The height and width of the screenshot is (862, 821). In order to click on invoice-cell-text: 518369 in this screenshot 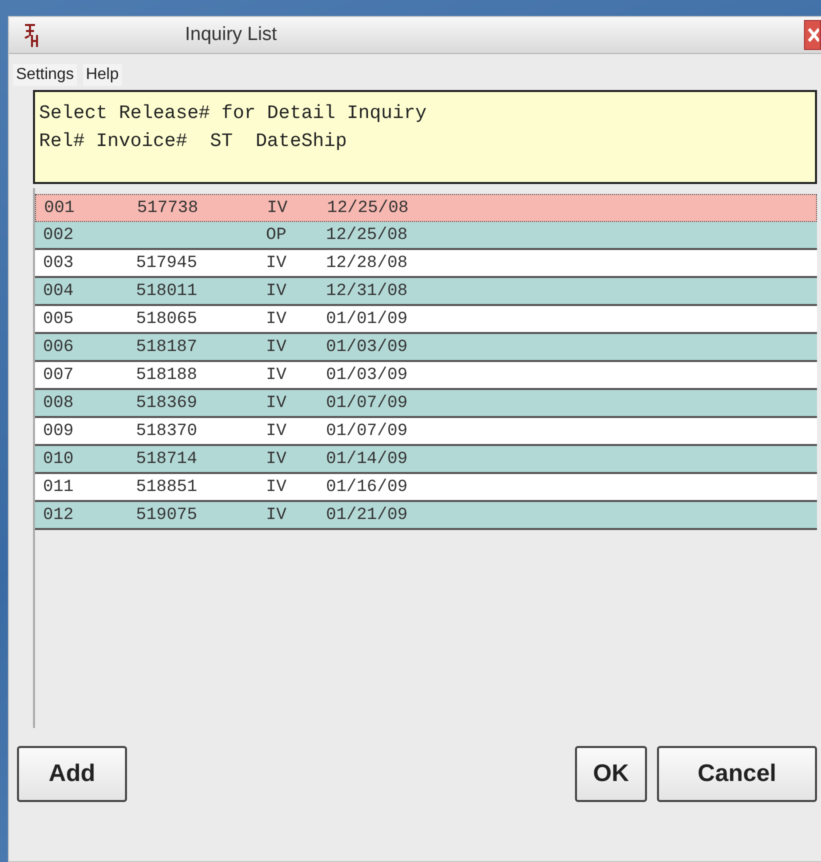, I will do `click(167, 403)`.